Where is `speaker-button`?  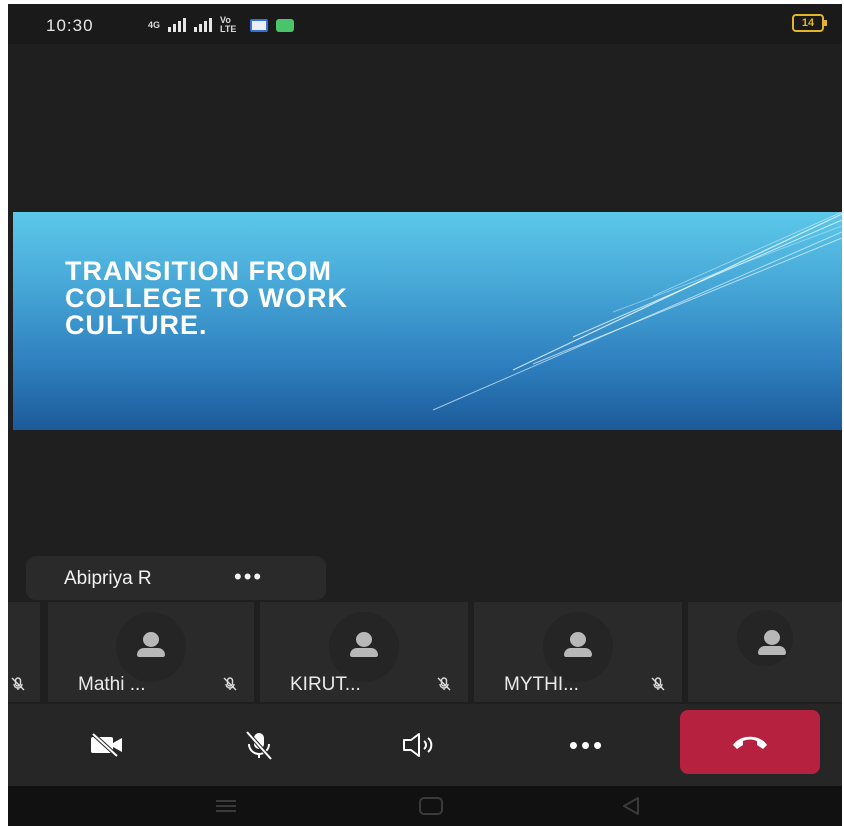 speaker-button is located at coordinates (419, 745).